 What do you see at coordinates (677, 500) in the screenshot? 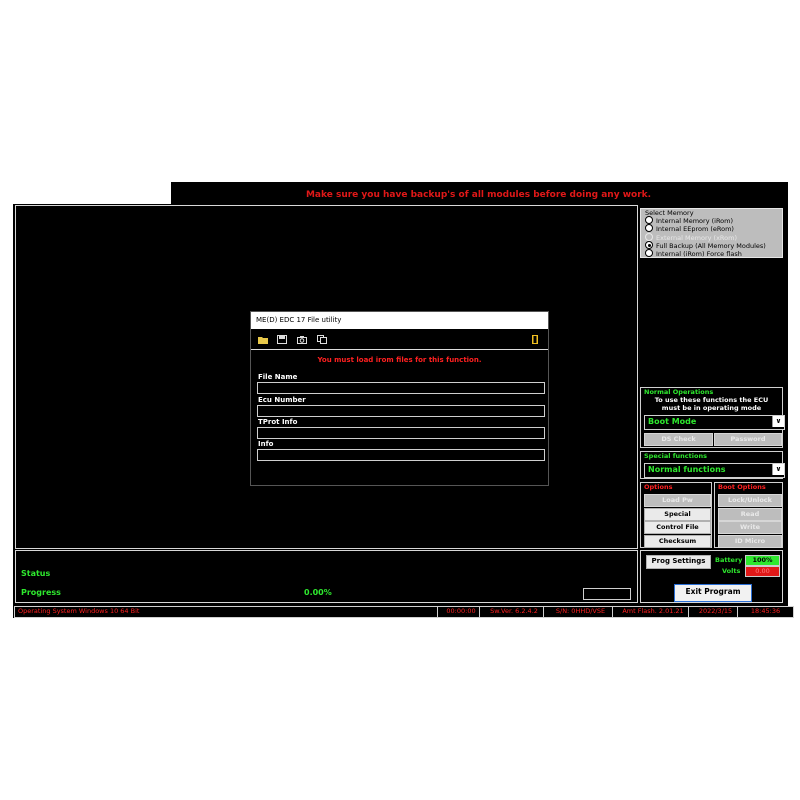
I see `load-pw-button: Load Pw` at bounding box center [677, 500].